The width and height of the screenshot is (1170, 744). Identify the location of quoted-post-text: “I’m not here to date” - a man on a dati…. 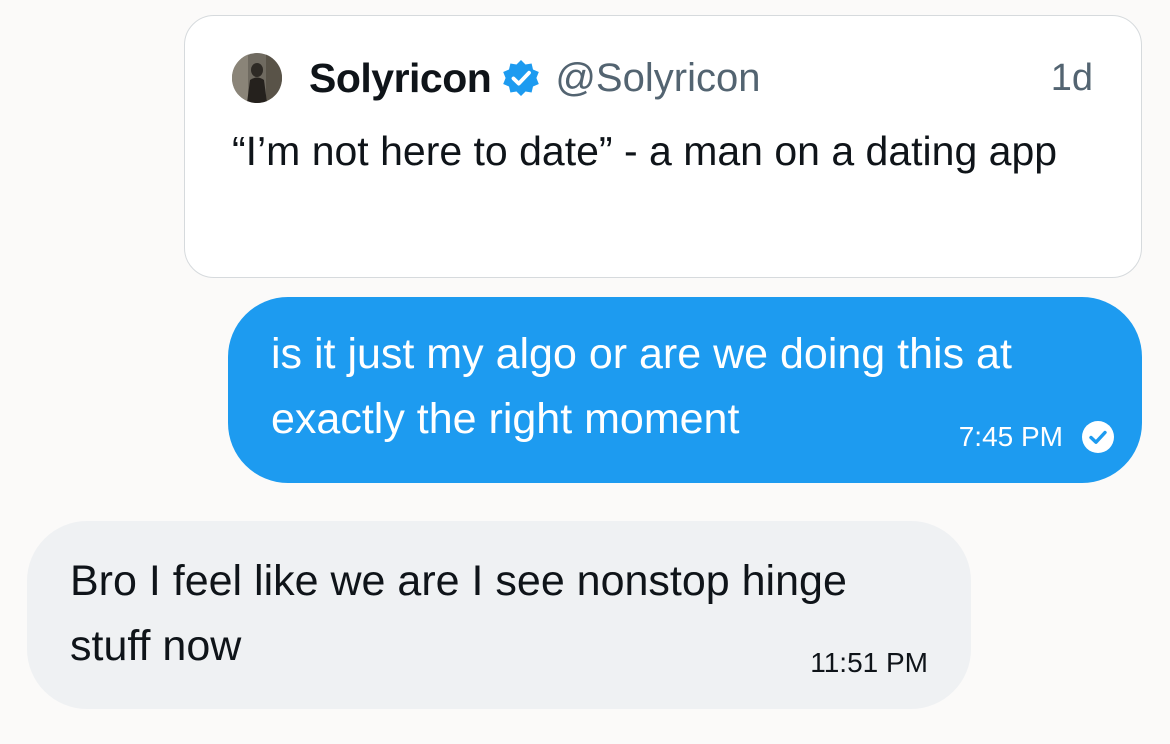
(645, 151).